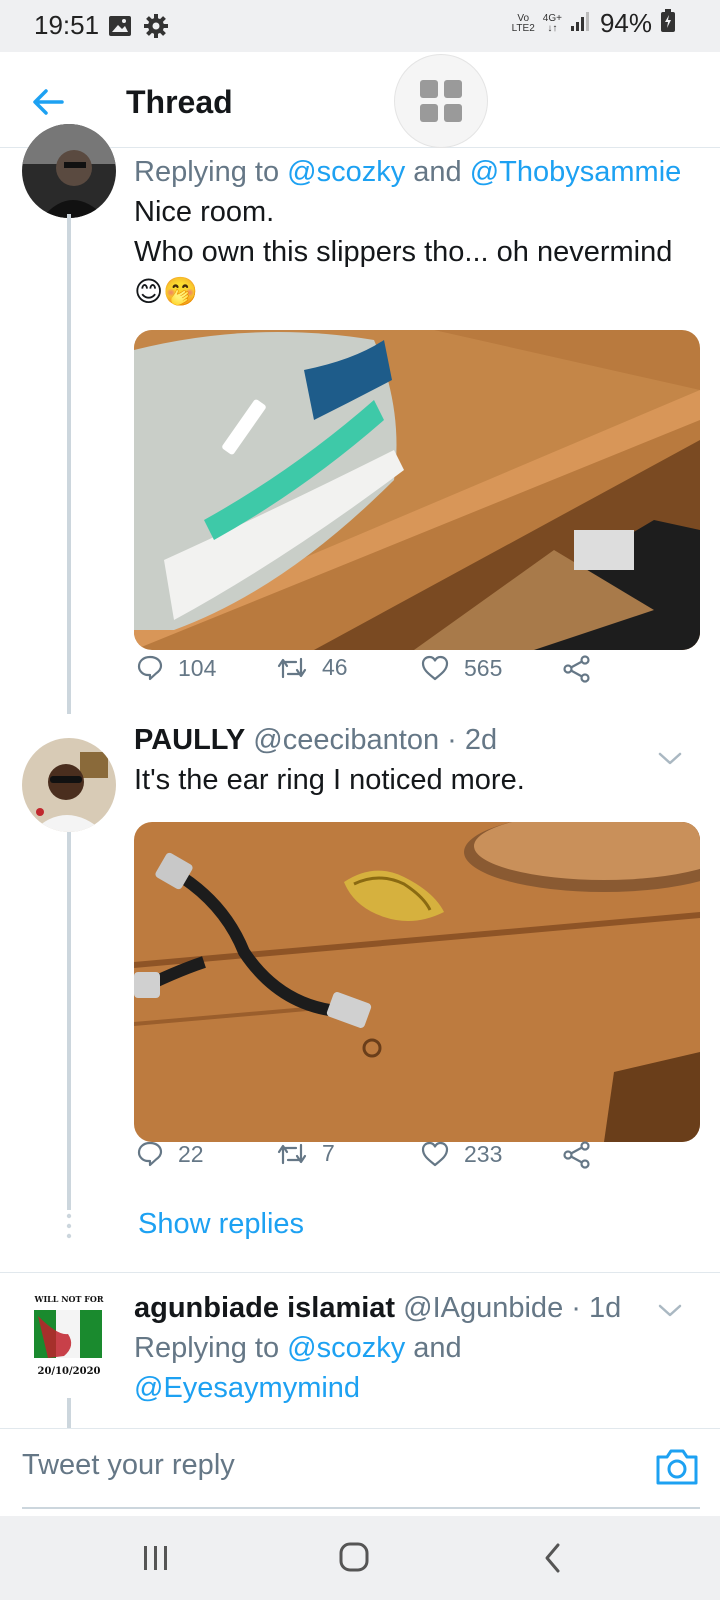 The width and height of the screenshot is (720, 1600). I want to click on tweet-time: 2d, so click(481, 740).